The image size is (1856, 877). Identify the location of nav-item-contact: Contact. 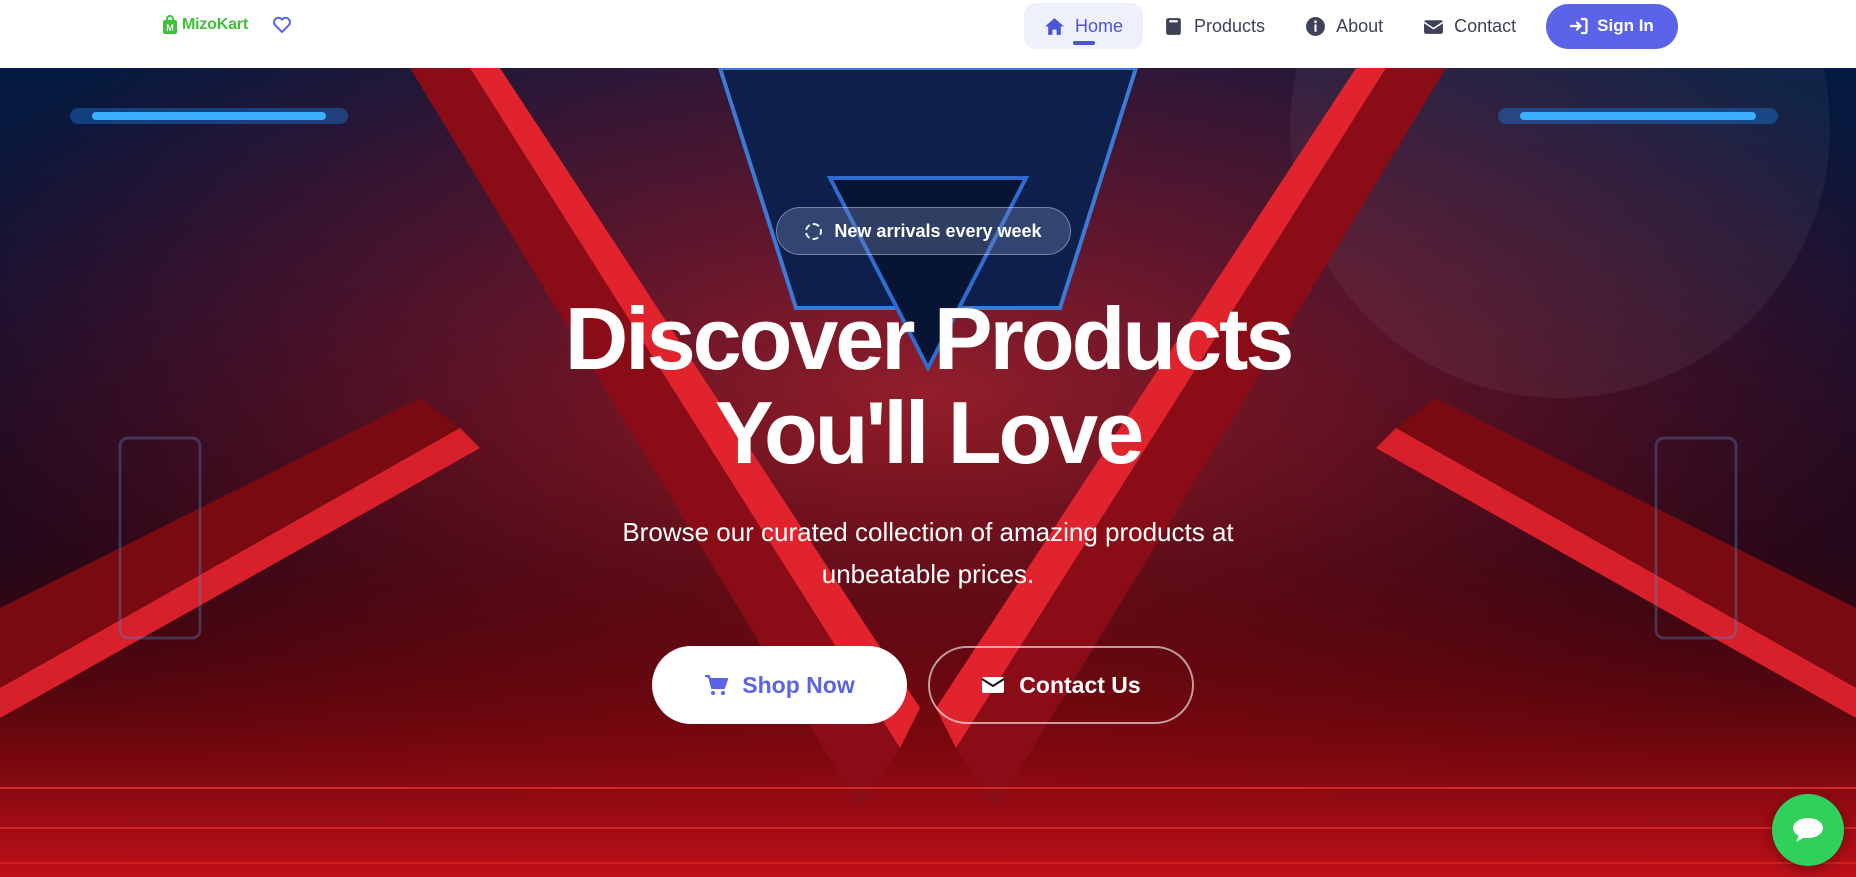
(1469, 26).